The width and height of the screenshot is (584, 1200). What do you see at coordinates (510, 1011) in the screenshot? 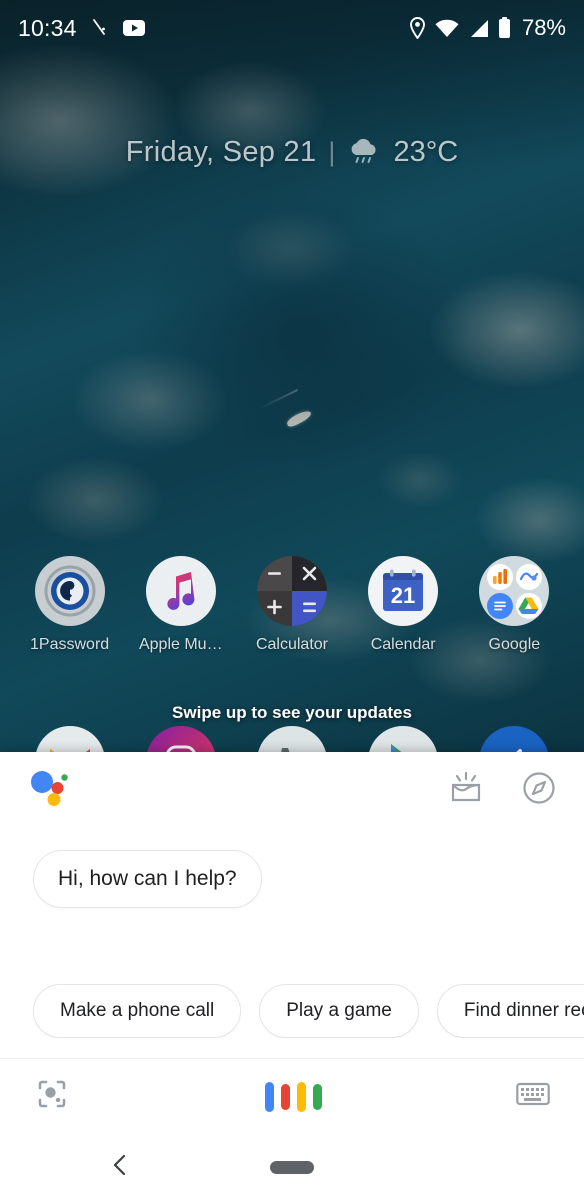
I see `suggestion-chip: Find dinner rec` at bounding box center [510, 1011].